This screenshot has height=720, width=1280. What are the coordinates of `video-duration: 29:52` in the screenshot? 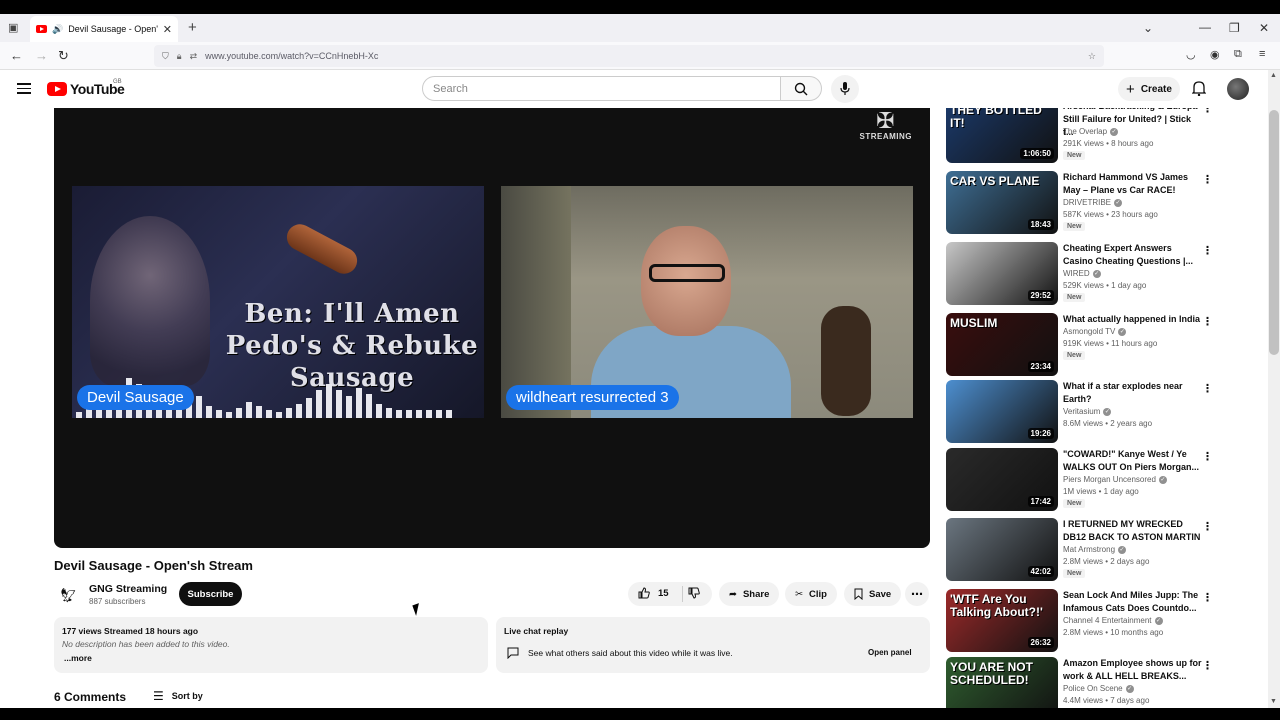 It's located at (1040, 295).